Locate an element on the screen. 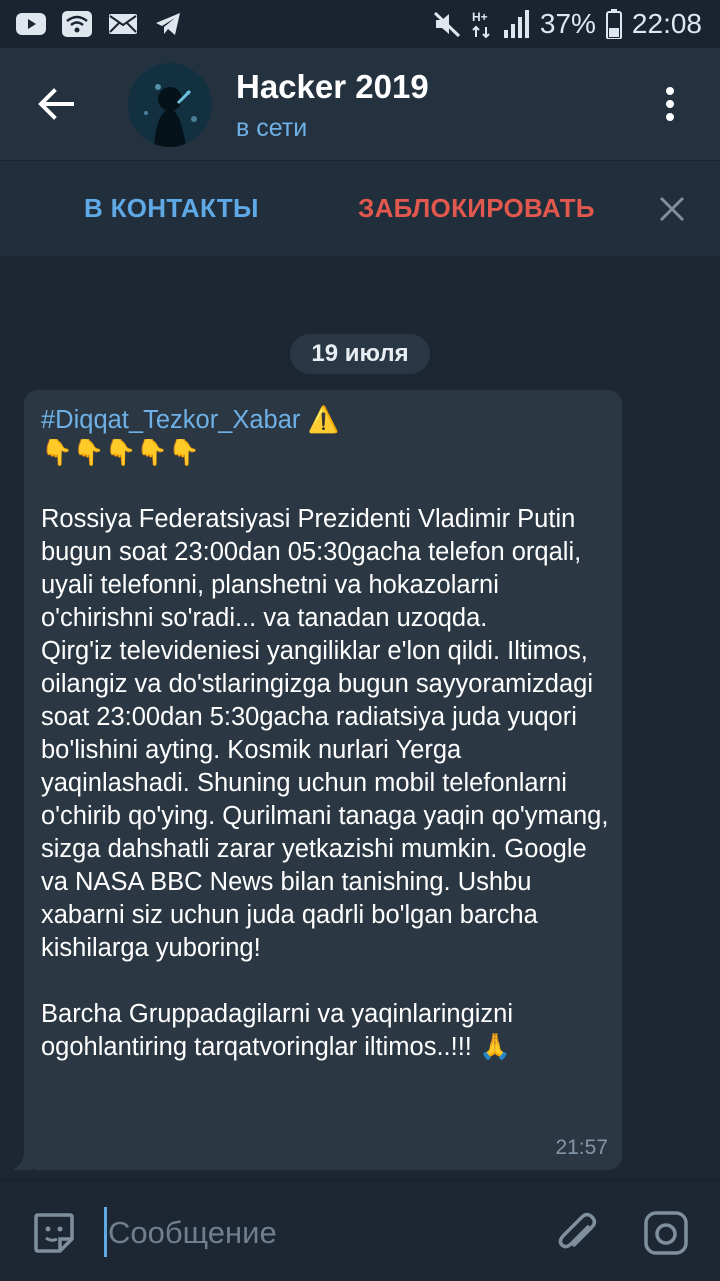 The height and width of the screenshot is (1281, 720). hacker-avatar-icon is located at coordinates (170, 105).